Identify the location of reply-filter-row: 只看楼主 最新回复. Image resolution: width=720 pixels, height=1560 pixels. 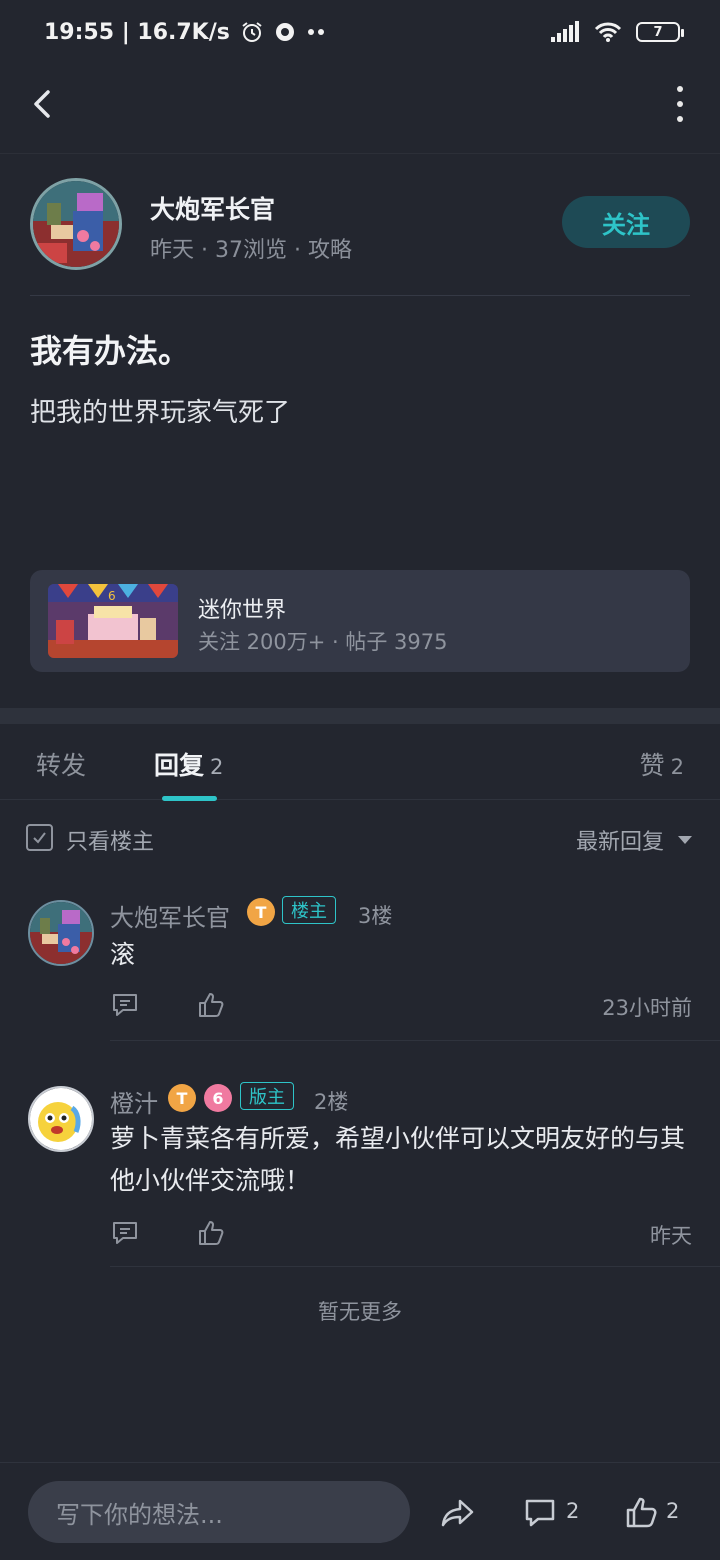
(360, 840).